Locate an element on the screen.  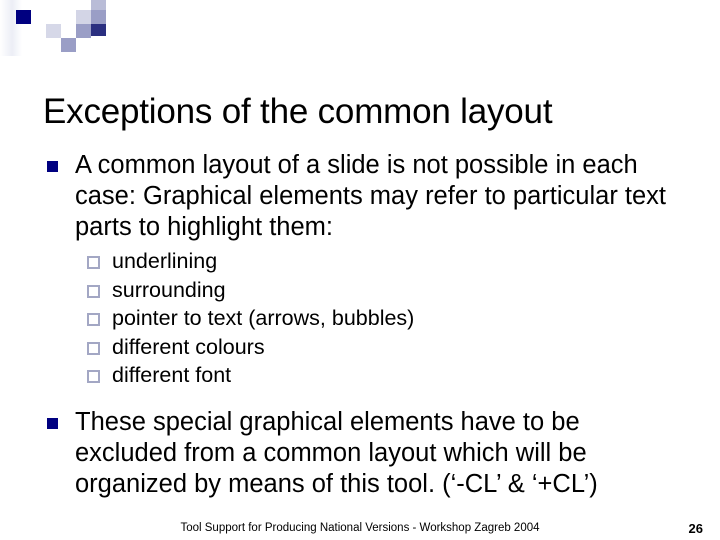
header-white-block is located at coordinates (38, 28).